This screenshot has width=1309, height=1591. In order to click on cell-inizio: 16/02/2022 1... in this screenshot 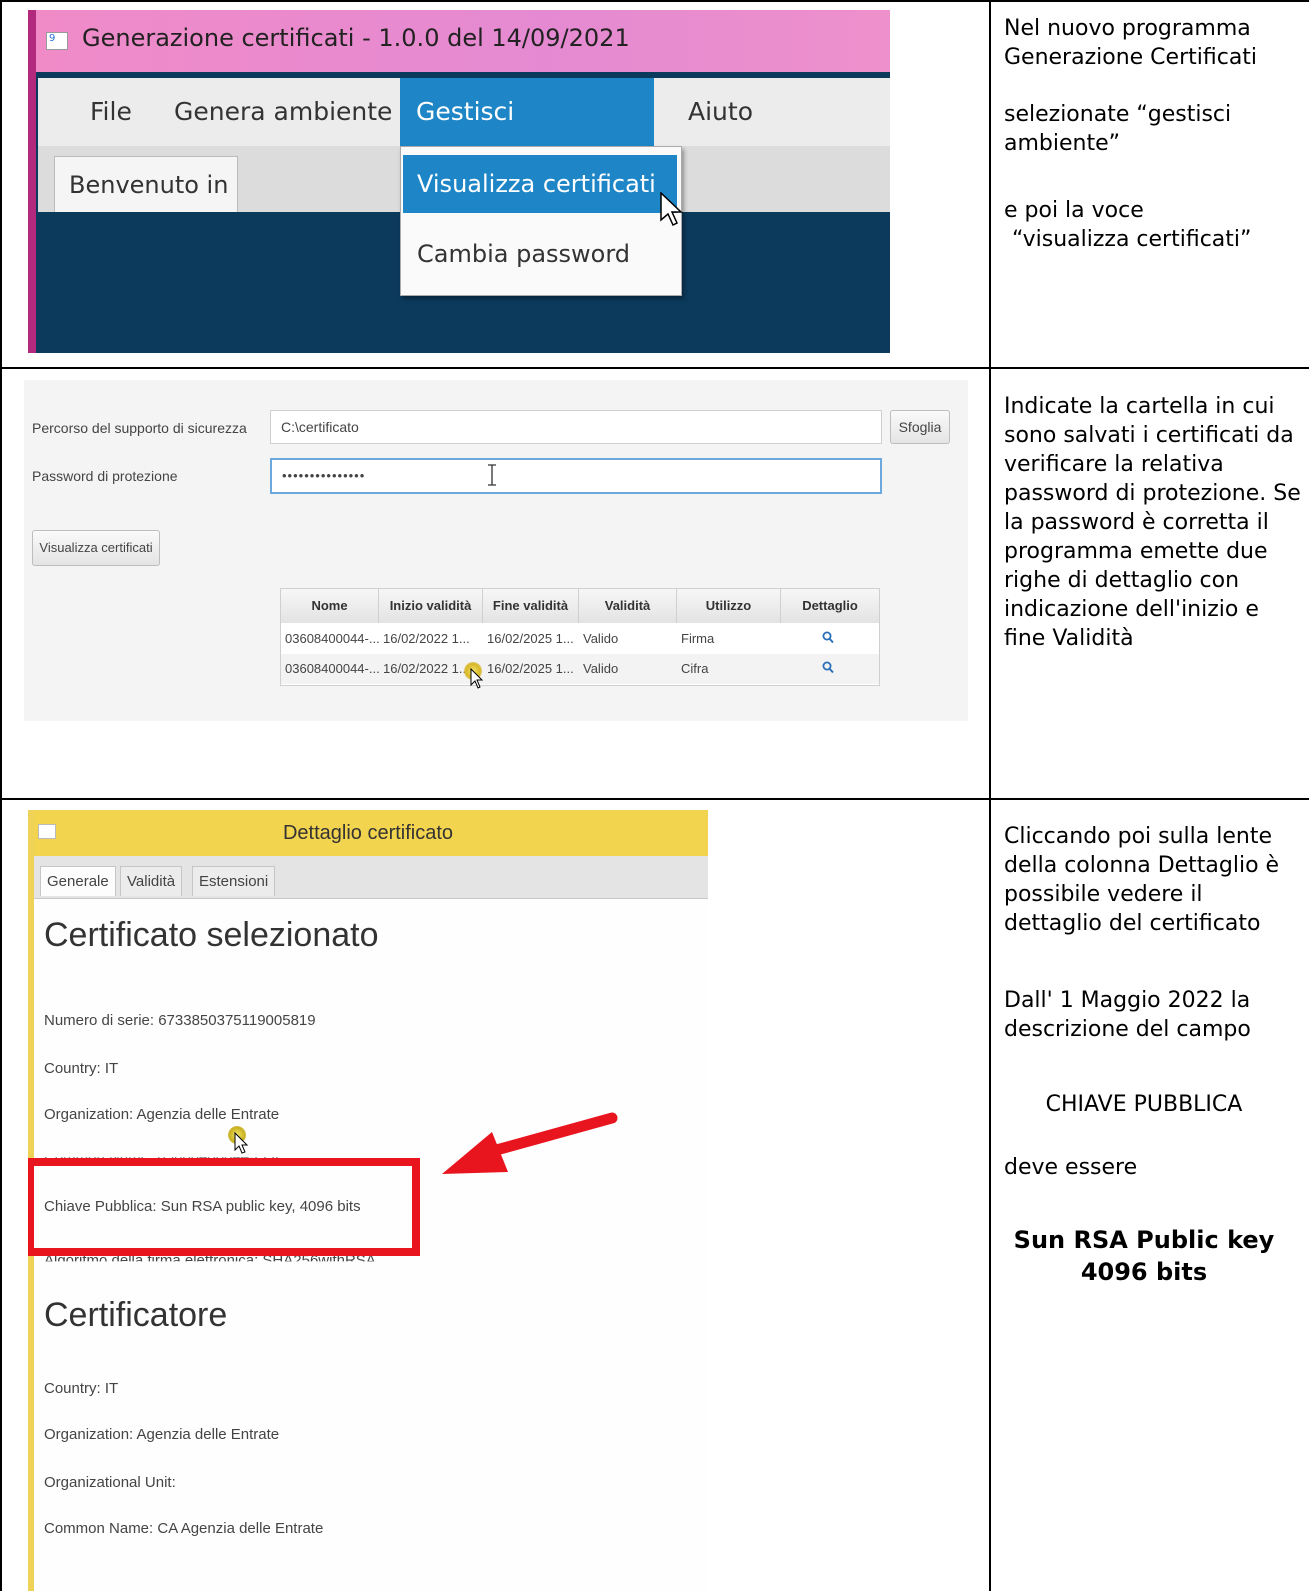, I will do `click(426, 638)`.